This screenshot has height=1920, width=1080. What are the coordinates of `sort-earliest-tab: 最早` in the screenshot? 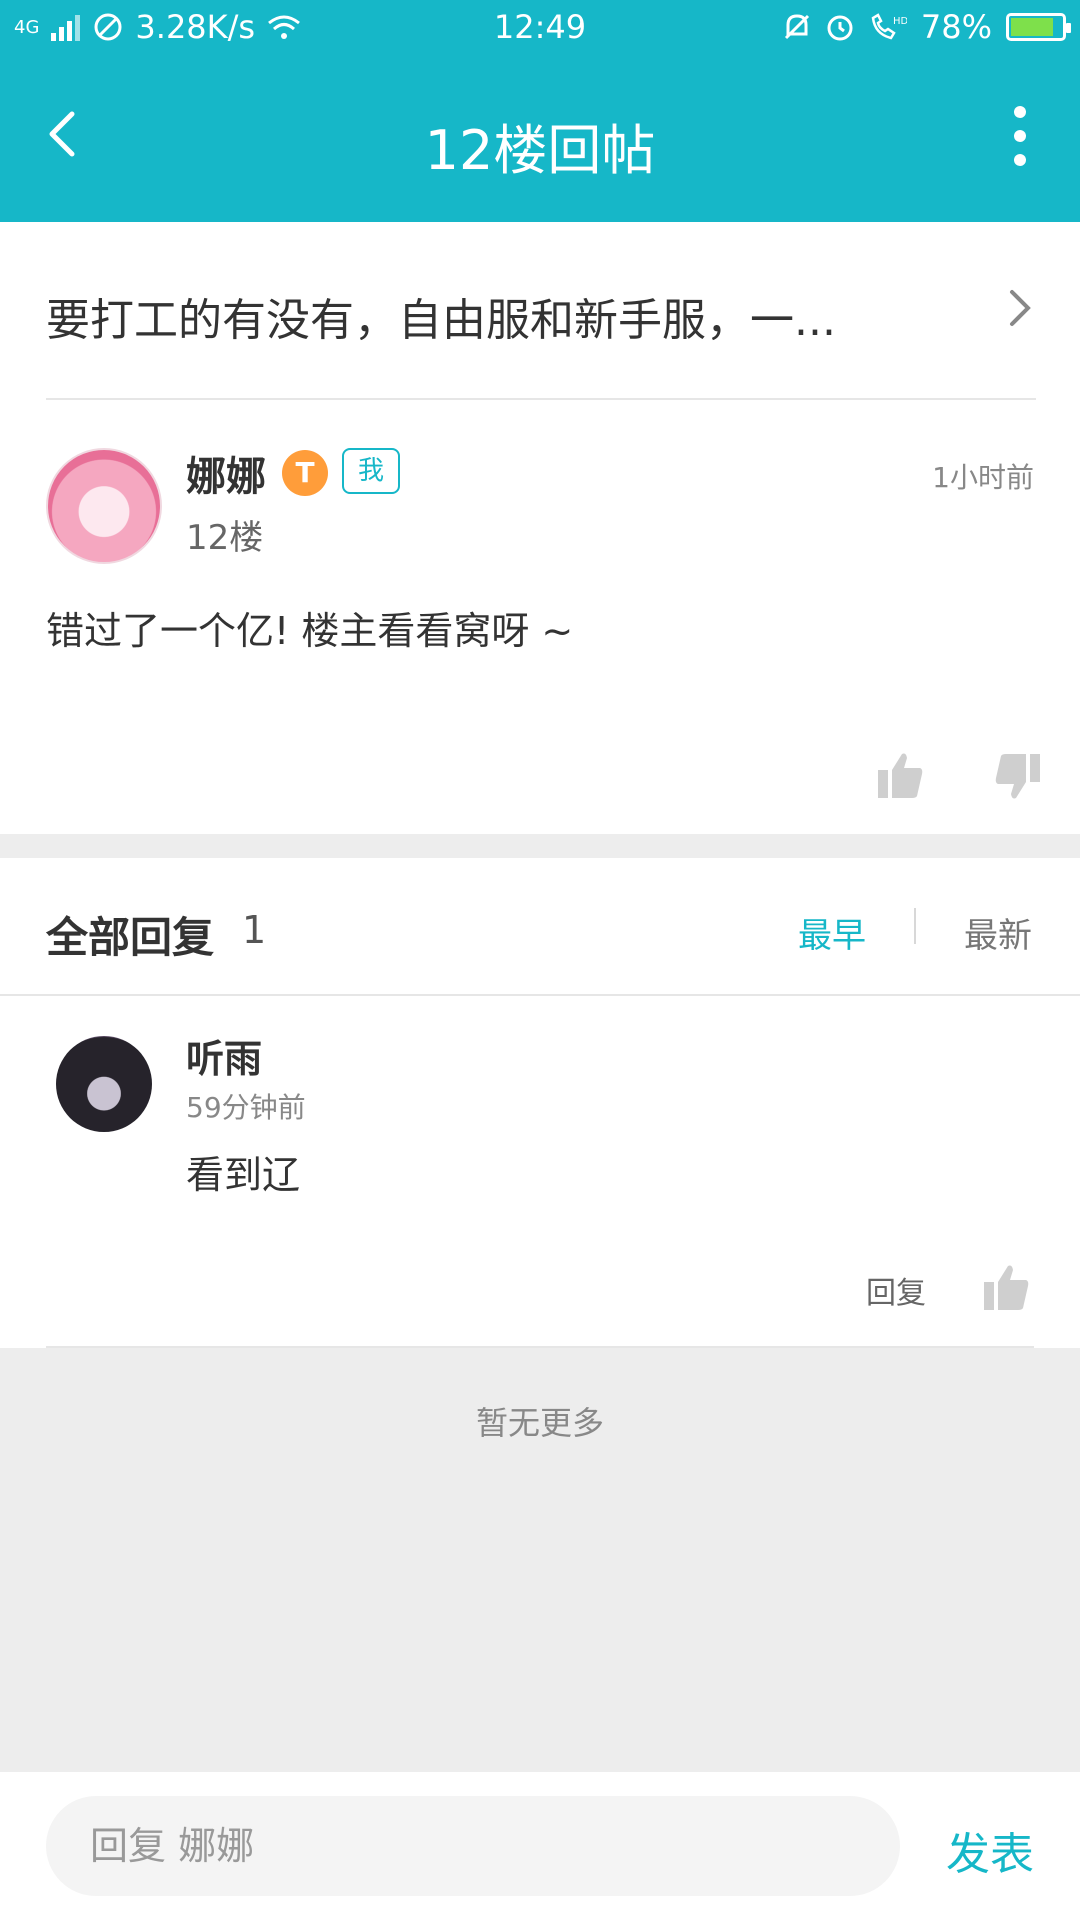 It's located at (832, 932).